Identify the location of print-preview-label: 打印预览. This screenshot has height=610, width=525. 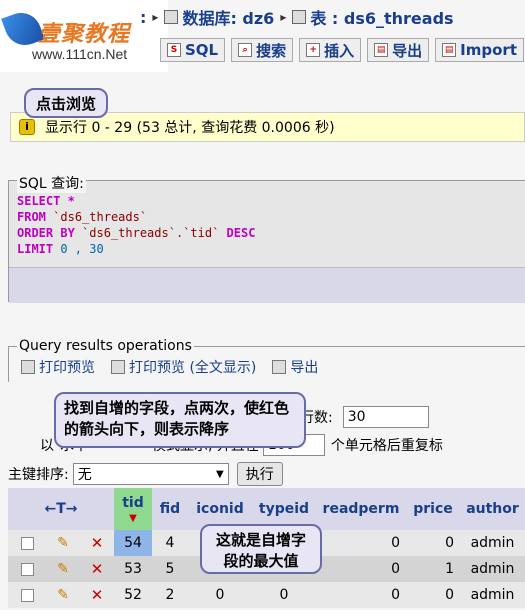
(67, 368).